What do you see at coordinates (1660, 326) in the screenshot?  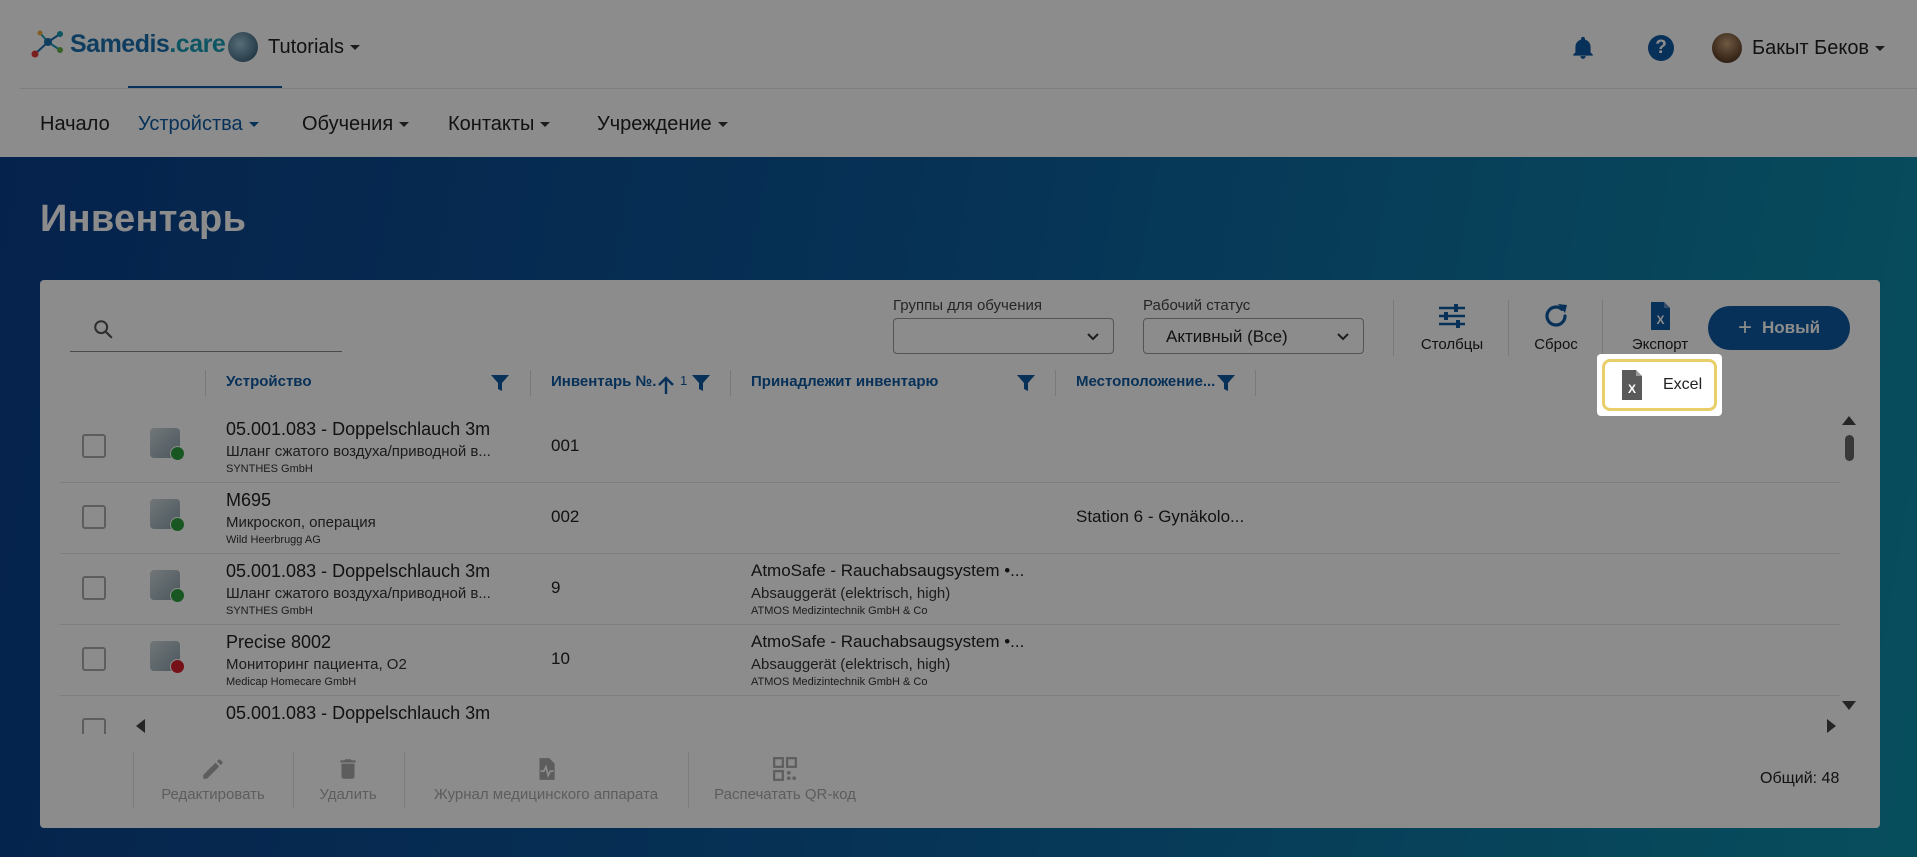 I see `export-button: X Экспорт` at bounding box center [1660, 326].